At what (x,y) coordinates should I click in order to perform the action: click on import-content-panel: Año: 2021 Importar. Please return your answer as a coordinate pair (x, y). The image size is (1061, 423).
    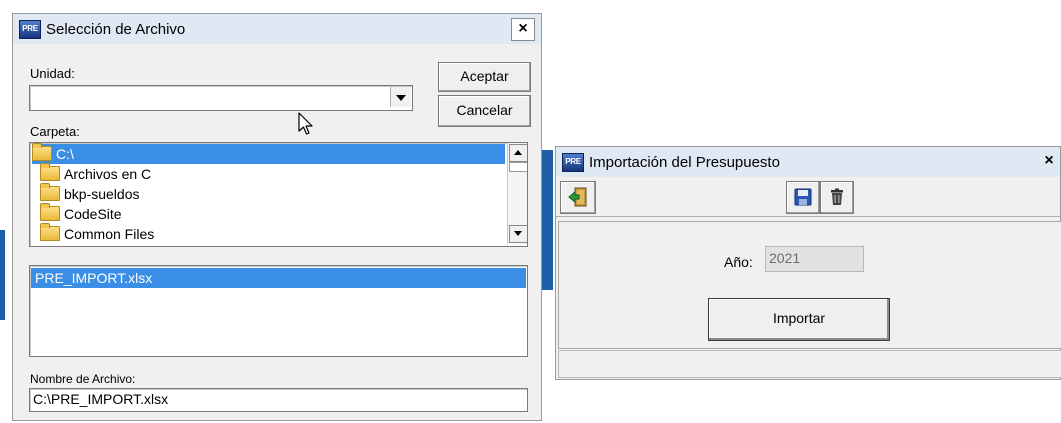
    Looking at the image, I should click on (809, 285).